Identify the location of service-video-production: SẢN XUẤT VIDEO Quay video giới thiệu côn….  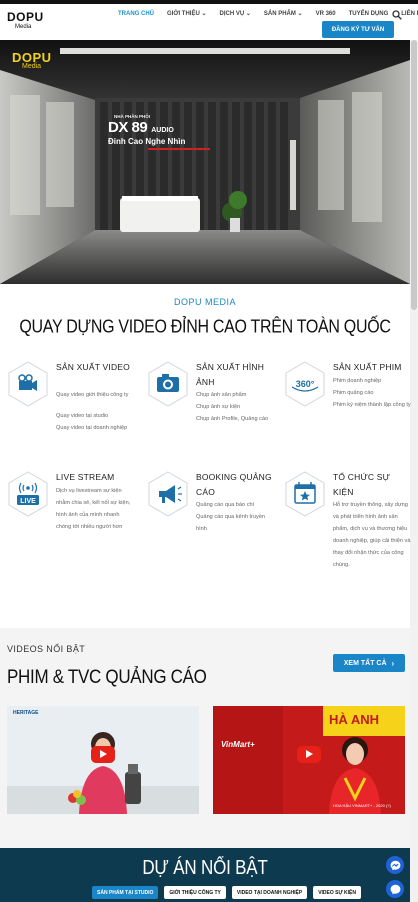
(71, 405).